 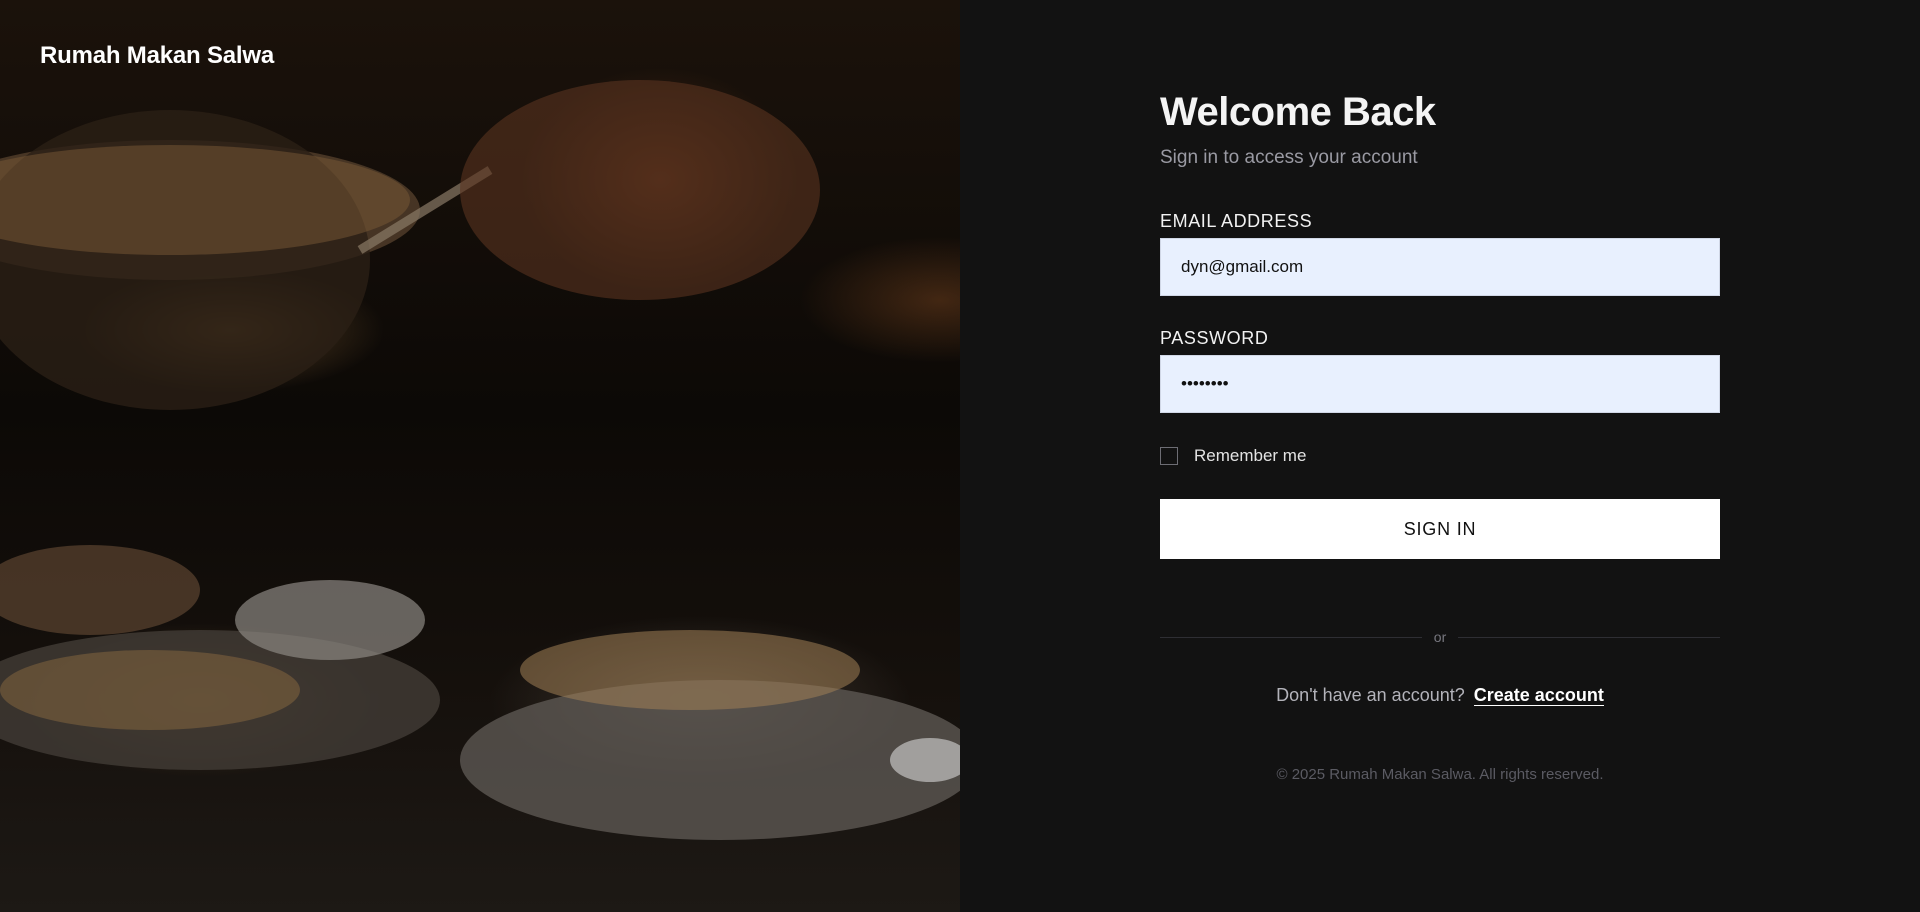 I want to click on page-subtitle: Sign in to access your account, so click(x=1289, y=157).